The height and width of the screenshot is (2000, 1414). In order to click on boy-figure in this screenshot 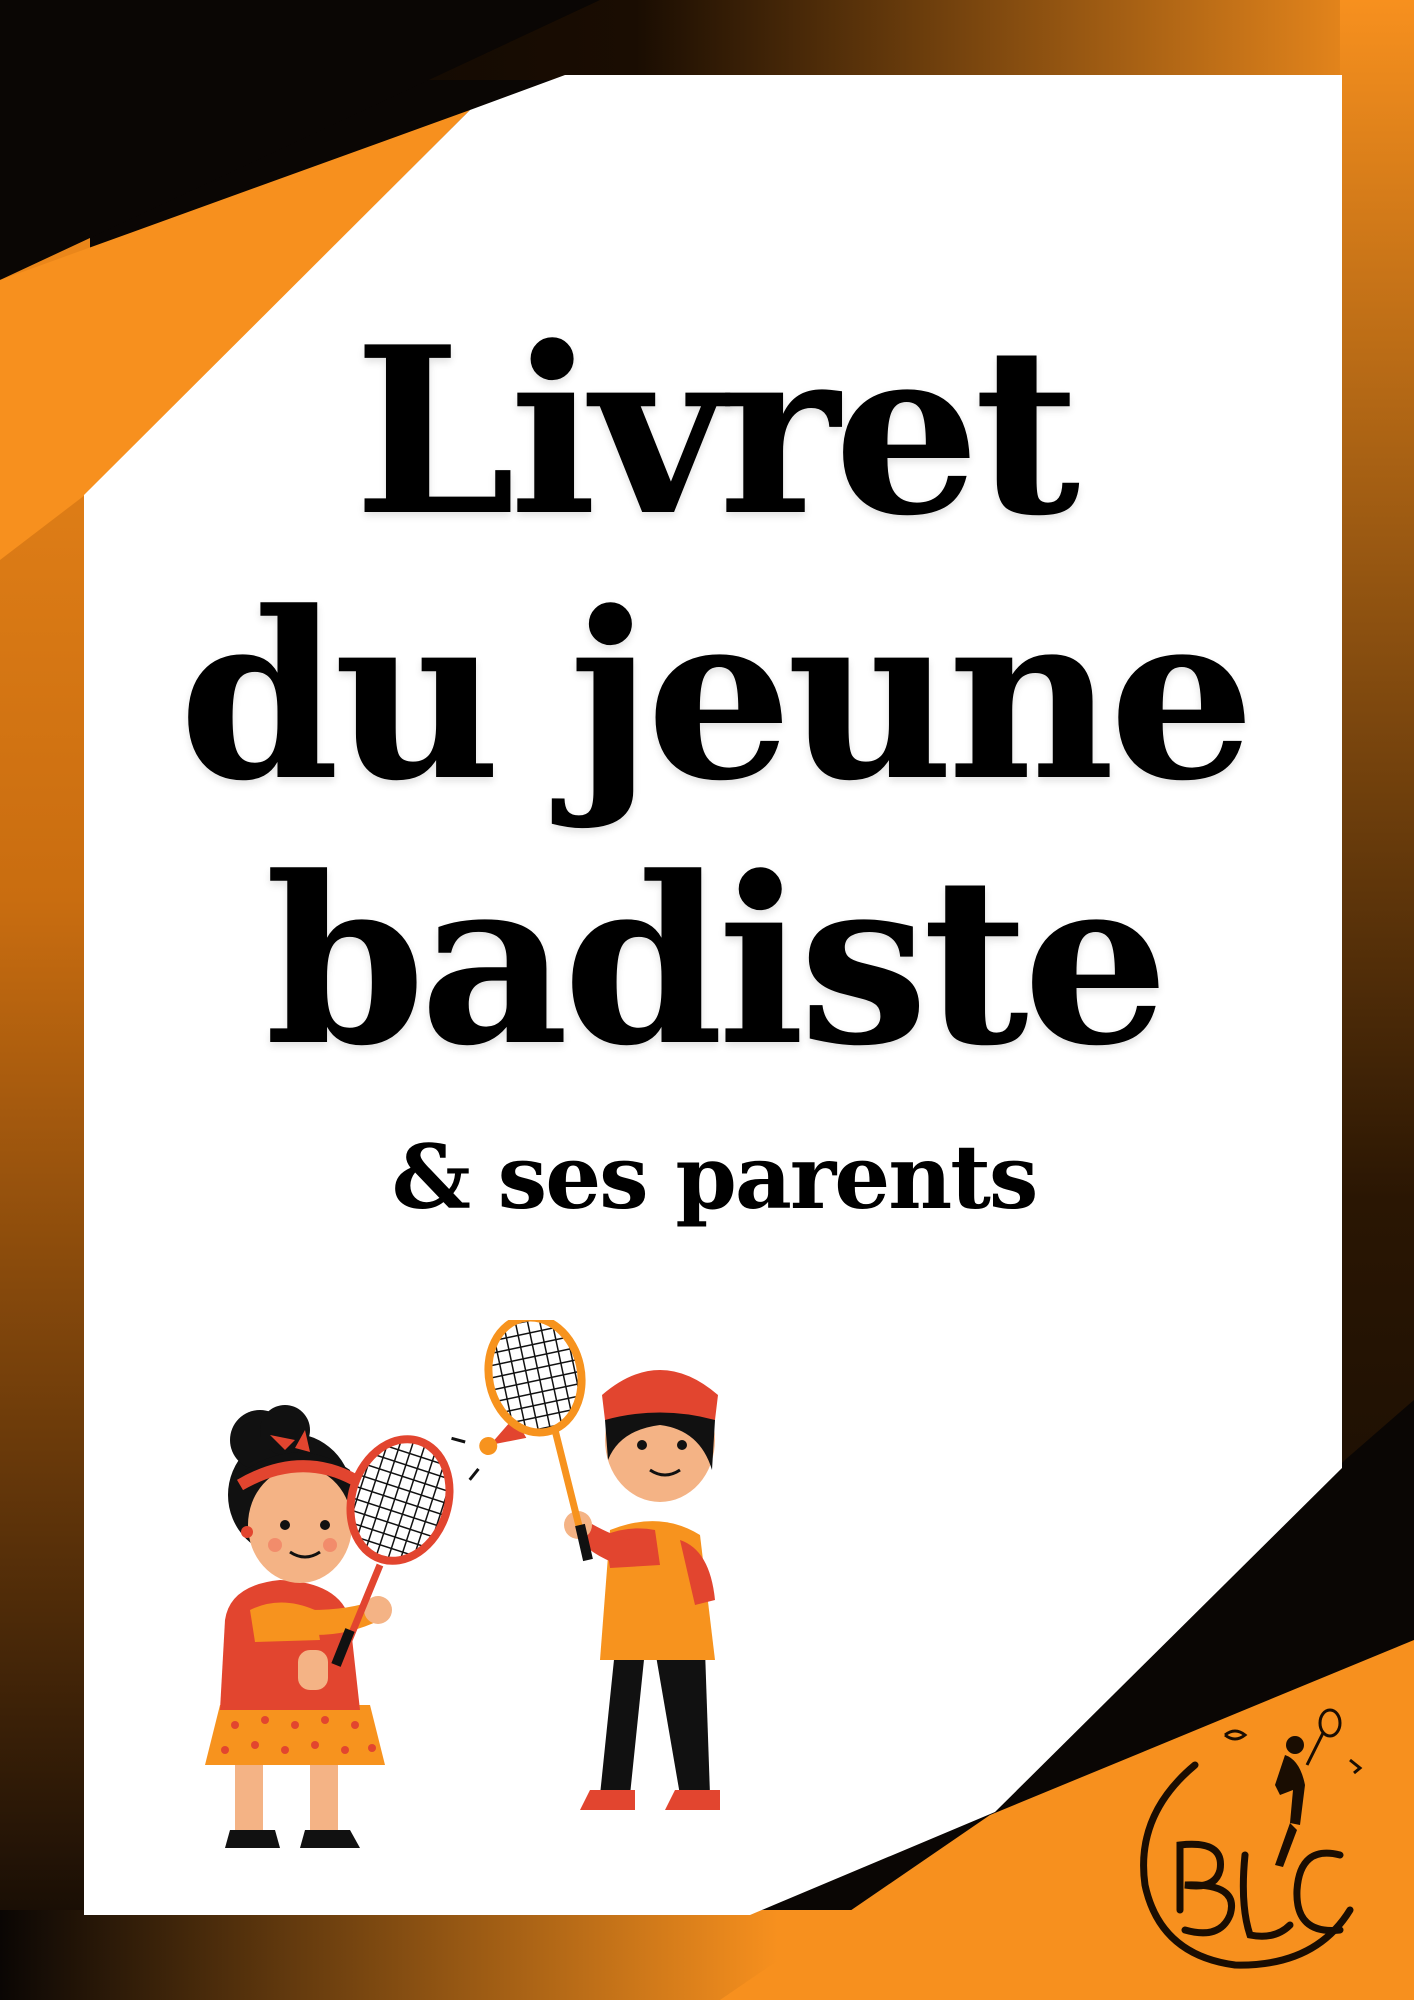, I will do `click(602, 1565)`.